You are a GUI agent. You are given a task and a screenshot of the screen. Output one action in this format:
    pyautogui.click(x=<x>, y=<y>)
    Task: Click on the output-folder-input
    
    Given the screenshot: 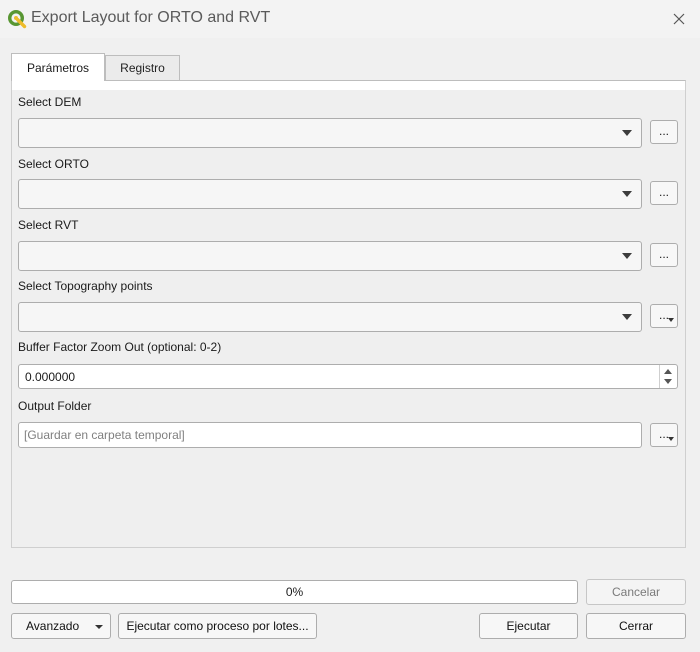 What is the action you would take?
    pyautogui.click(x=330, y=435)
    